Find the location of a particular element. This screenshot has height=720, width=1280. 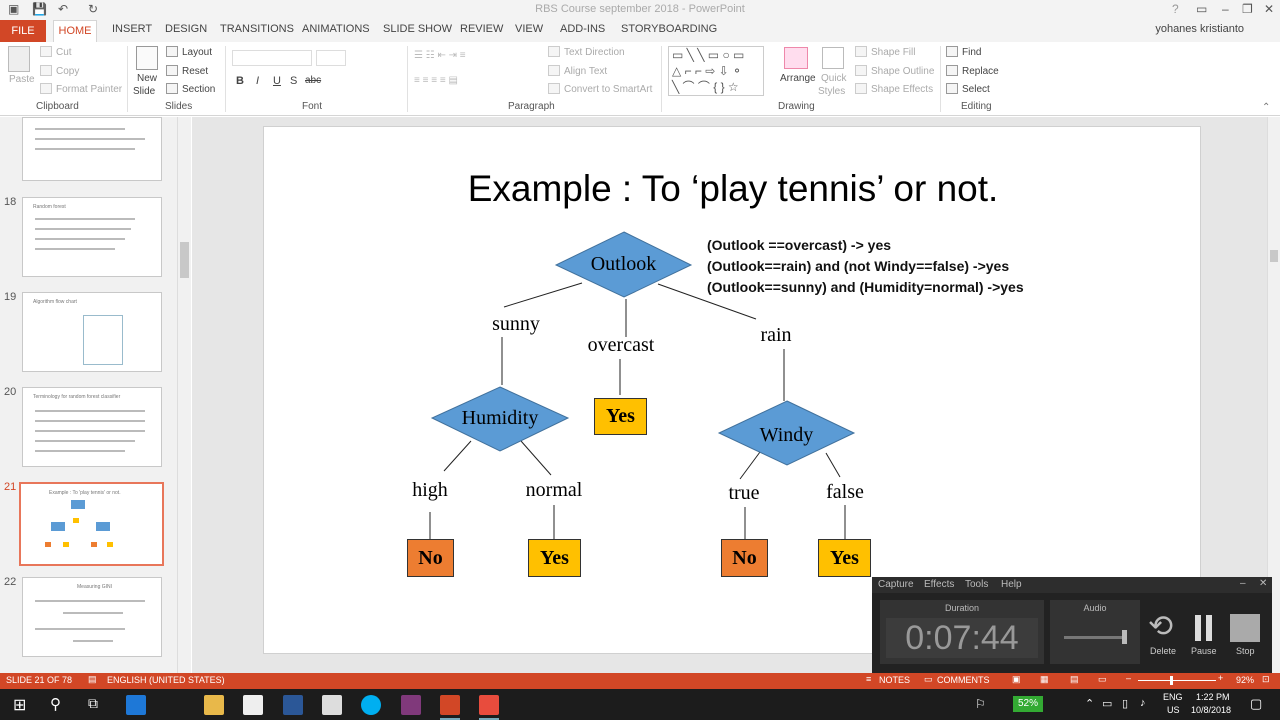

tab-insert: INSERT is located at coordinates (132, 29).